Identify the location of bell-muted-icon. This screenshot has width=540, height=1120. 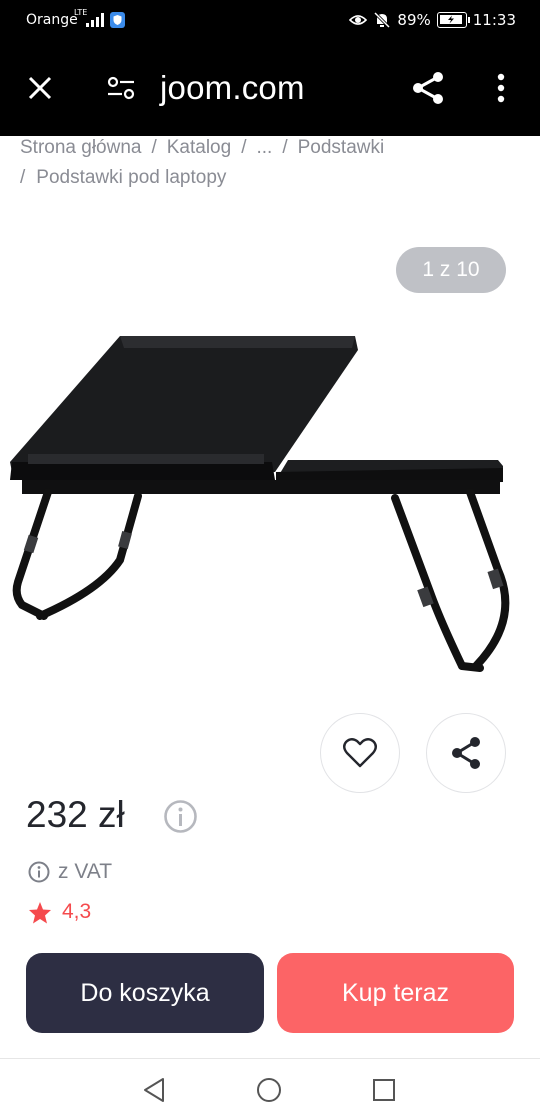
(382, 20).